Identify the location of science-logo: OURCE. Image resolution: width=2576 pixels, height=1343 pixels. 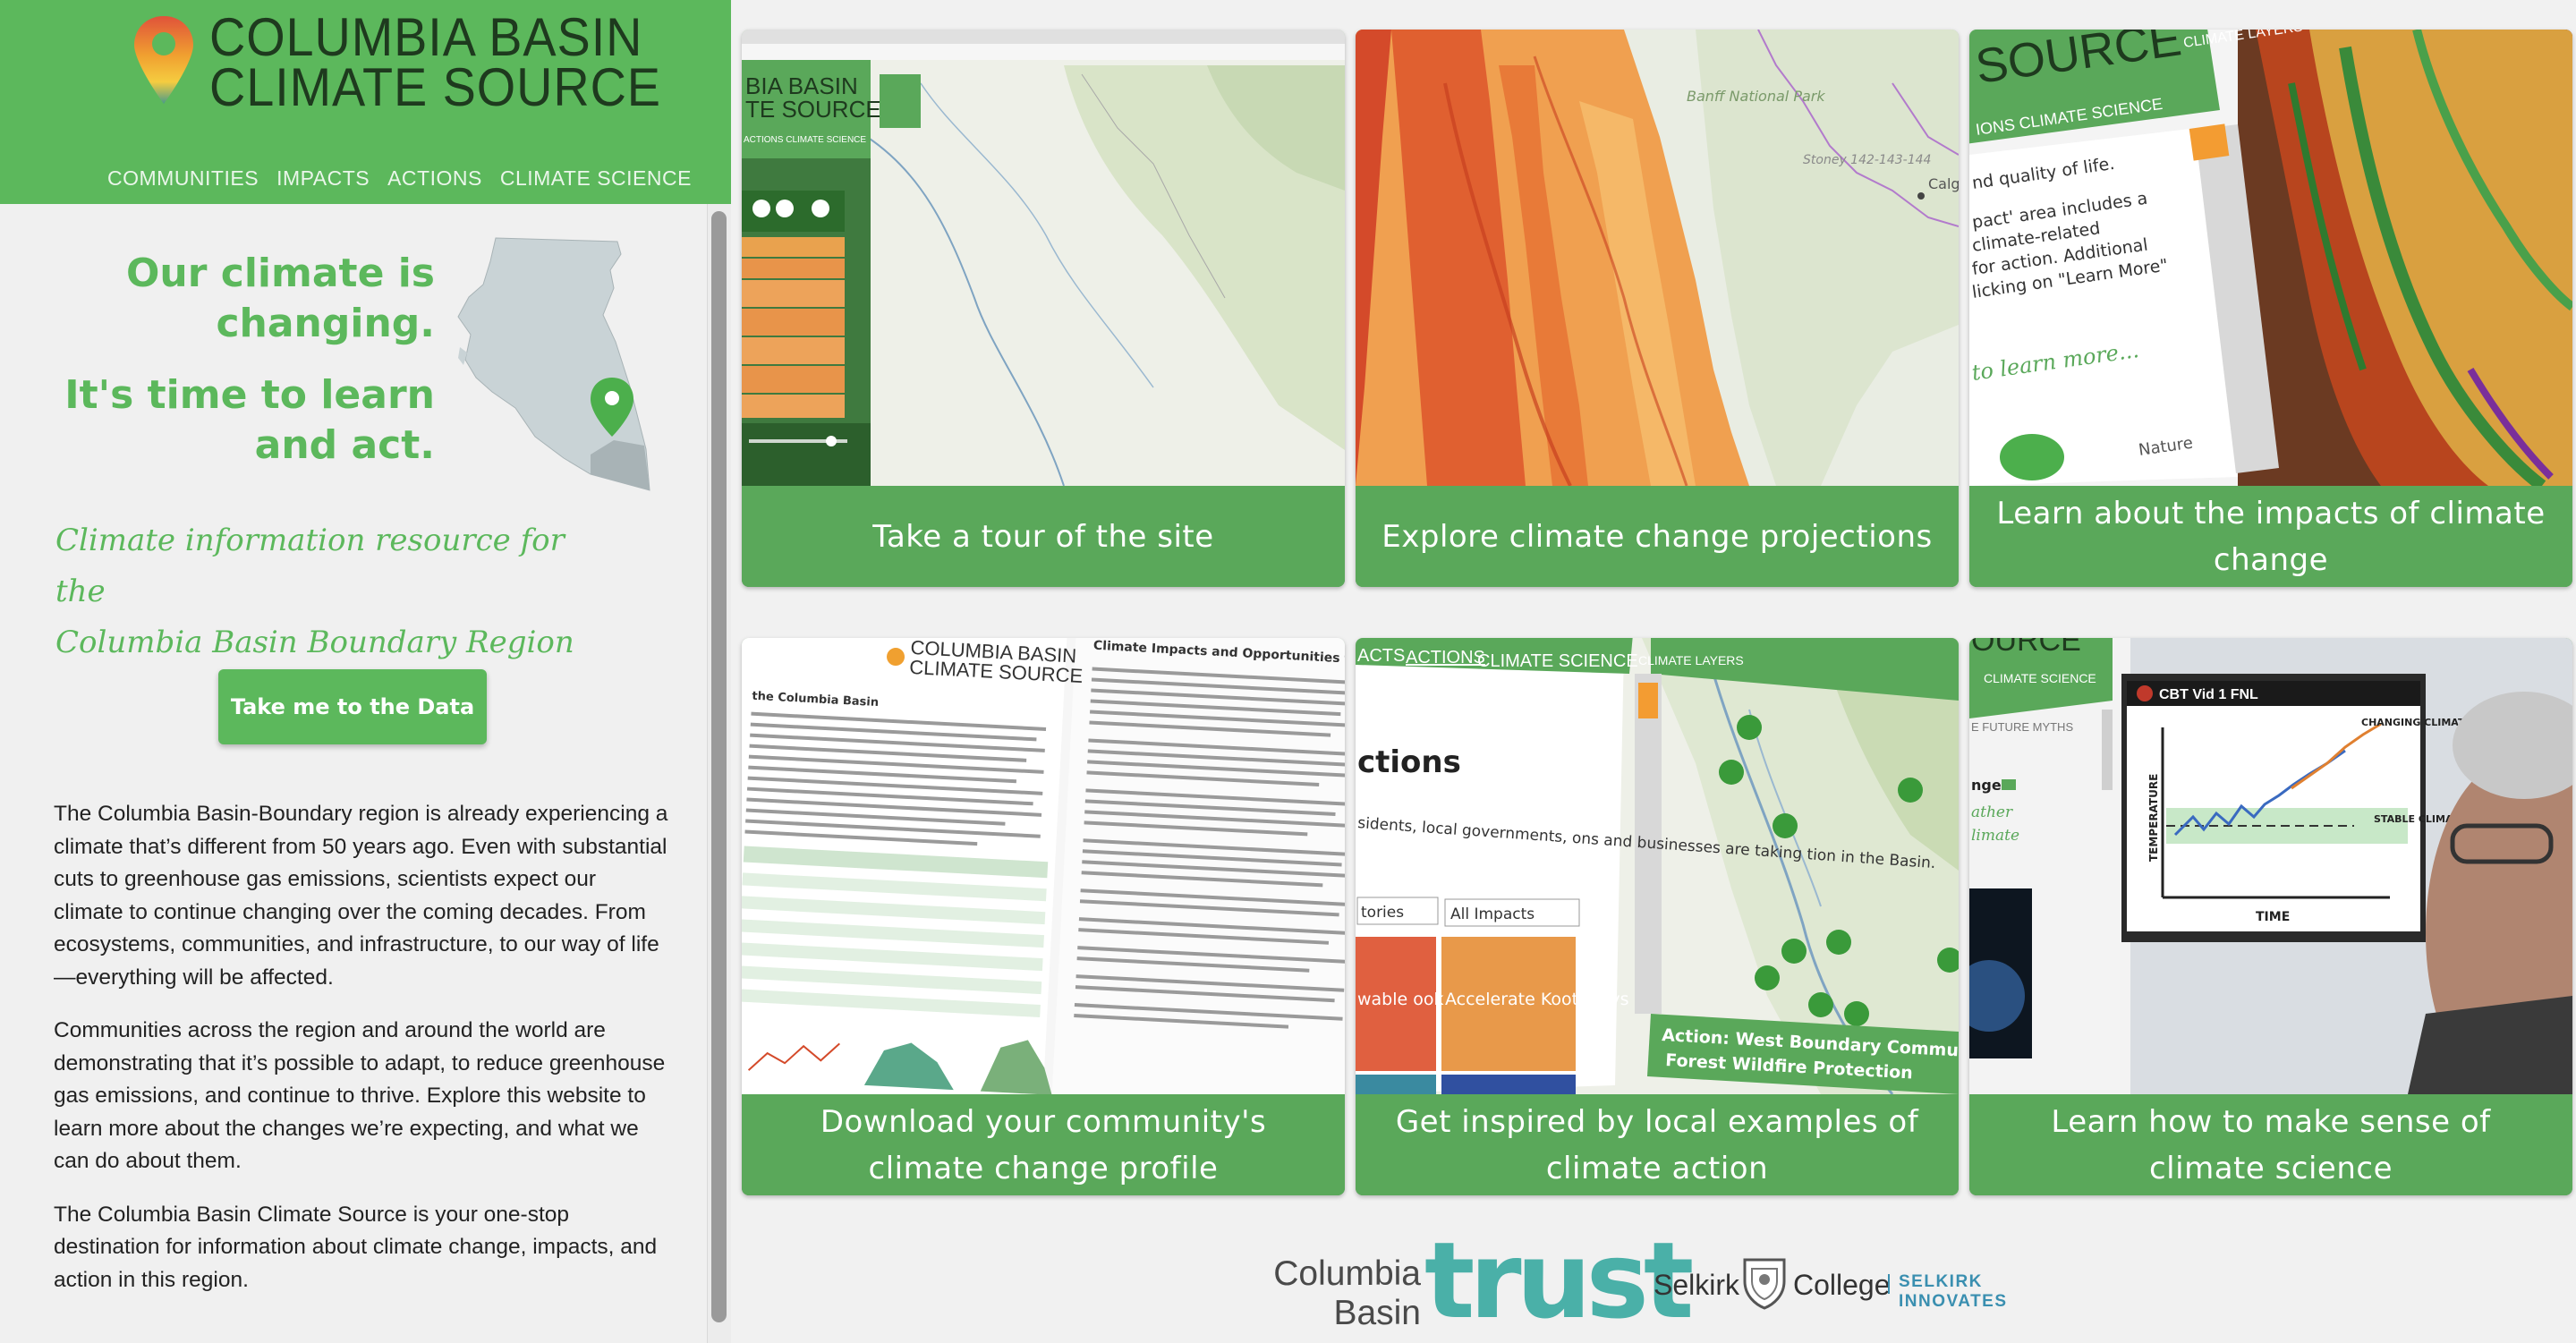
(2026, 648).